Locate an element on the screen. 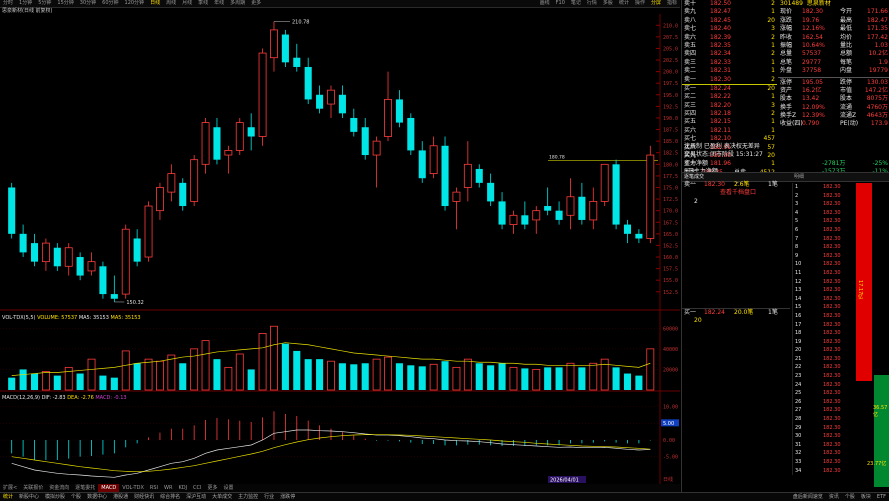 This screenshot has width=889, height=501. indicator-tab: WR is located at coordinates (168, 488).